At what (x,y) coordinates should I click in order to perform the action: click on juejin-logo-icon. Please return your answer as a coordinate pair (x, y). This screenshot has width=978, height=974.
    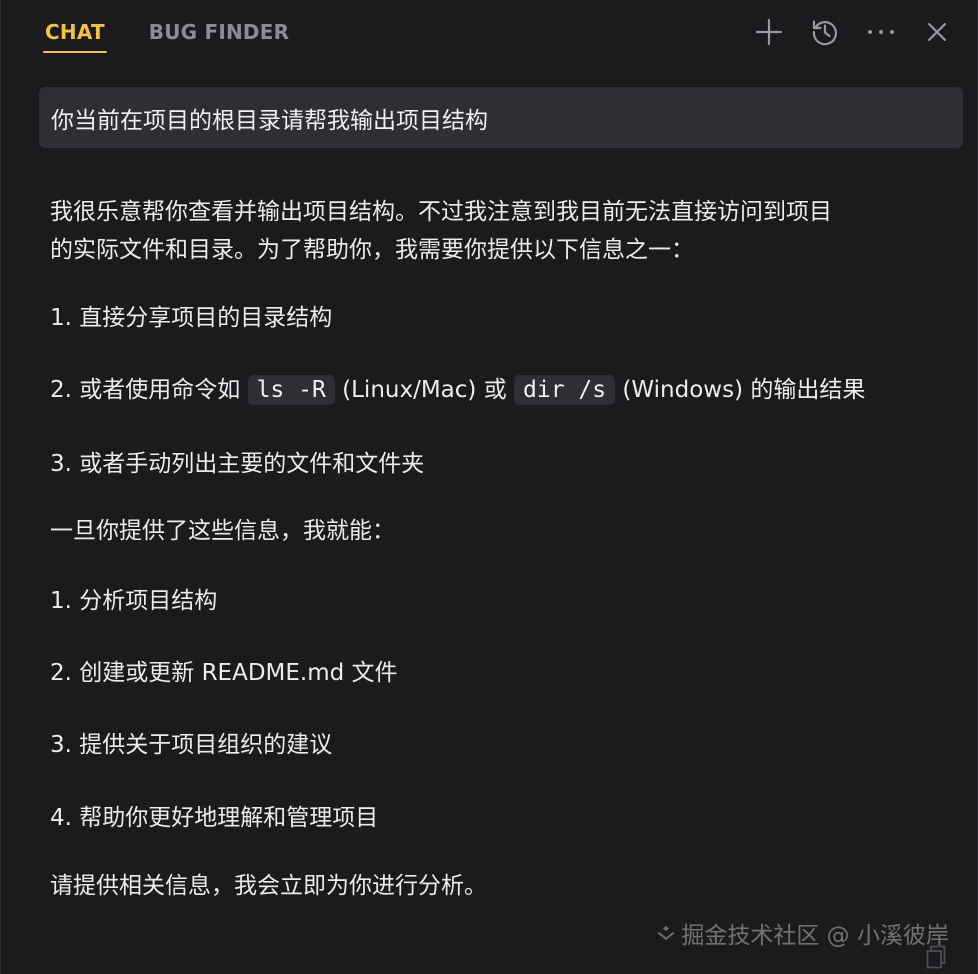
    Looking at the image, I should click on (666, 933).